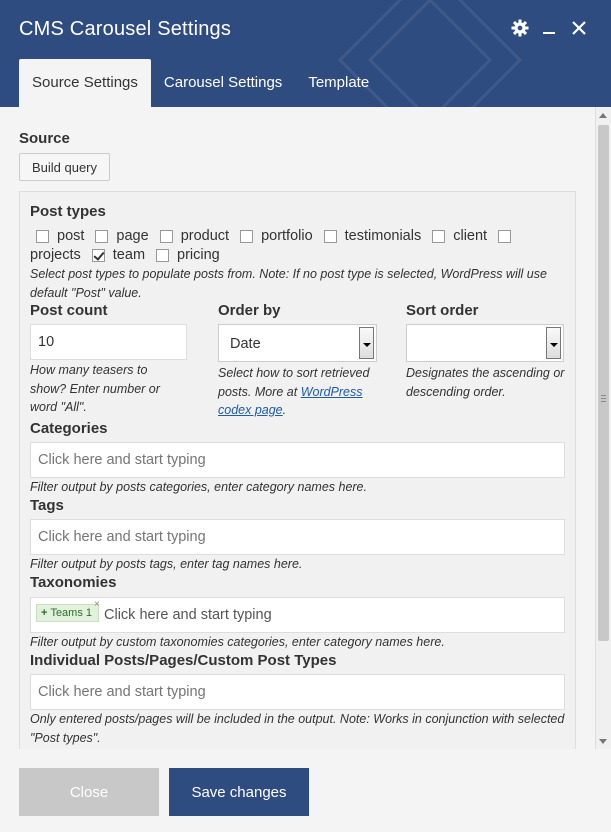  Describe the element at coordinates (459, 236) in the screenshot. I see `post-type-client: client` at that location.